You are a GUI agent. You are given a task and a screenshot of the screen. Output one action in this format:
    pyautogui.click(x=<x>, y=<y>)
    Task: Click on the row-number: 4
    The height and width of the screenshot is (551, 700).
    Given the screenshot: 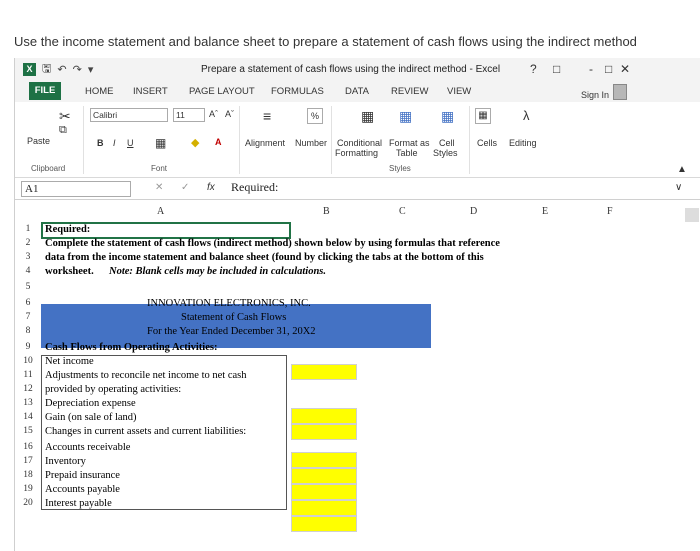 What is the action you would take?
    pyautogui.click(x=28, y=271)
    